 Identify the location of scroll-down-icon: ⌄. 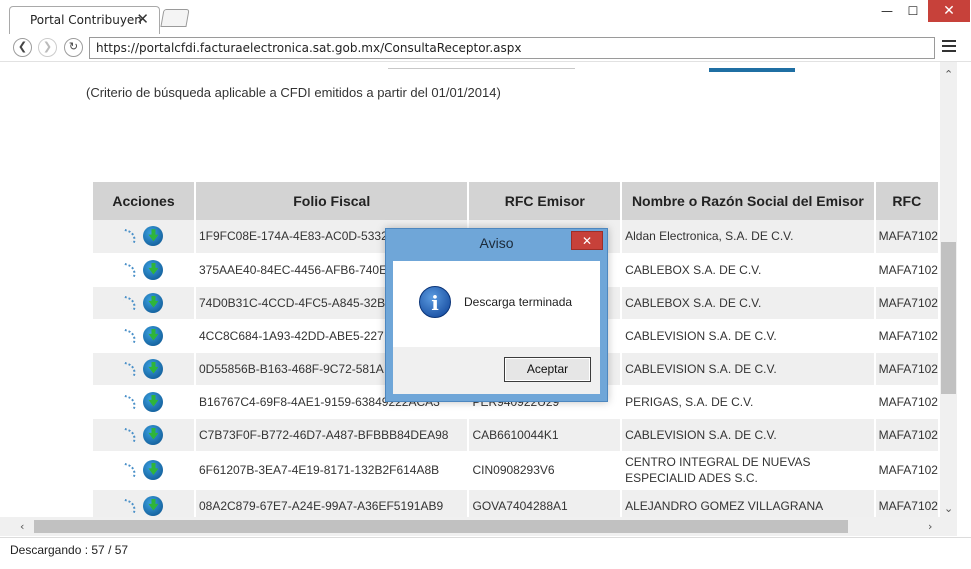
(948, 508).